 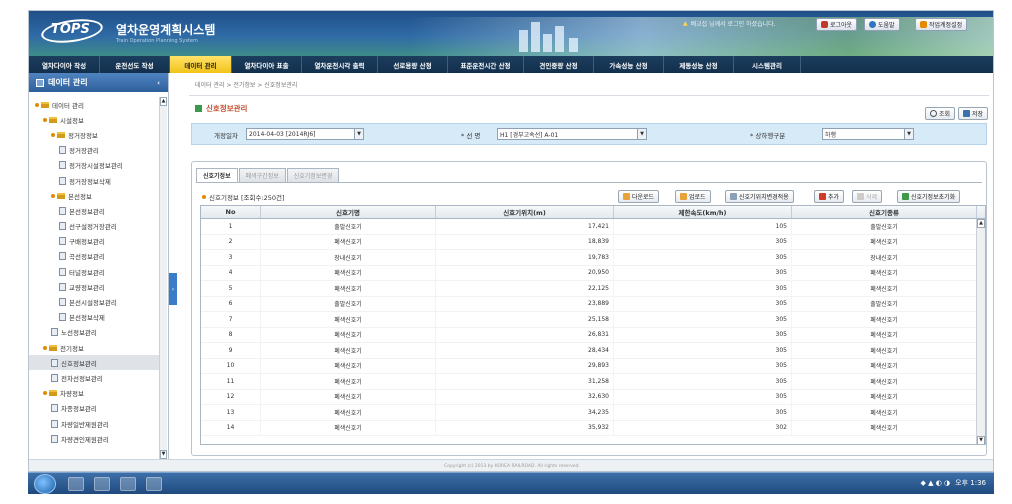 I want to click on sidebar-item: 곡선정보관리, so click(x=95, y=256).